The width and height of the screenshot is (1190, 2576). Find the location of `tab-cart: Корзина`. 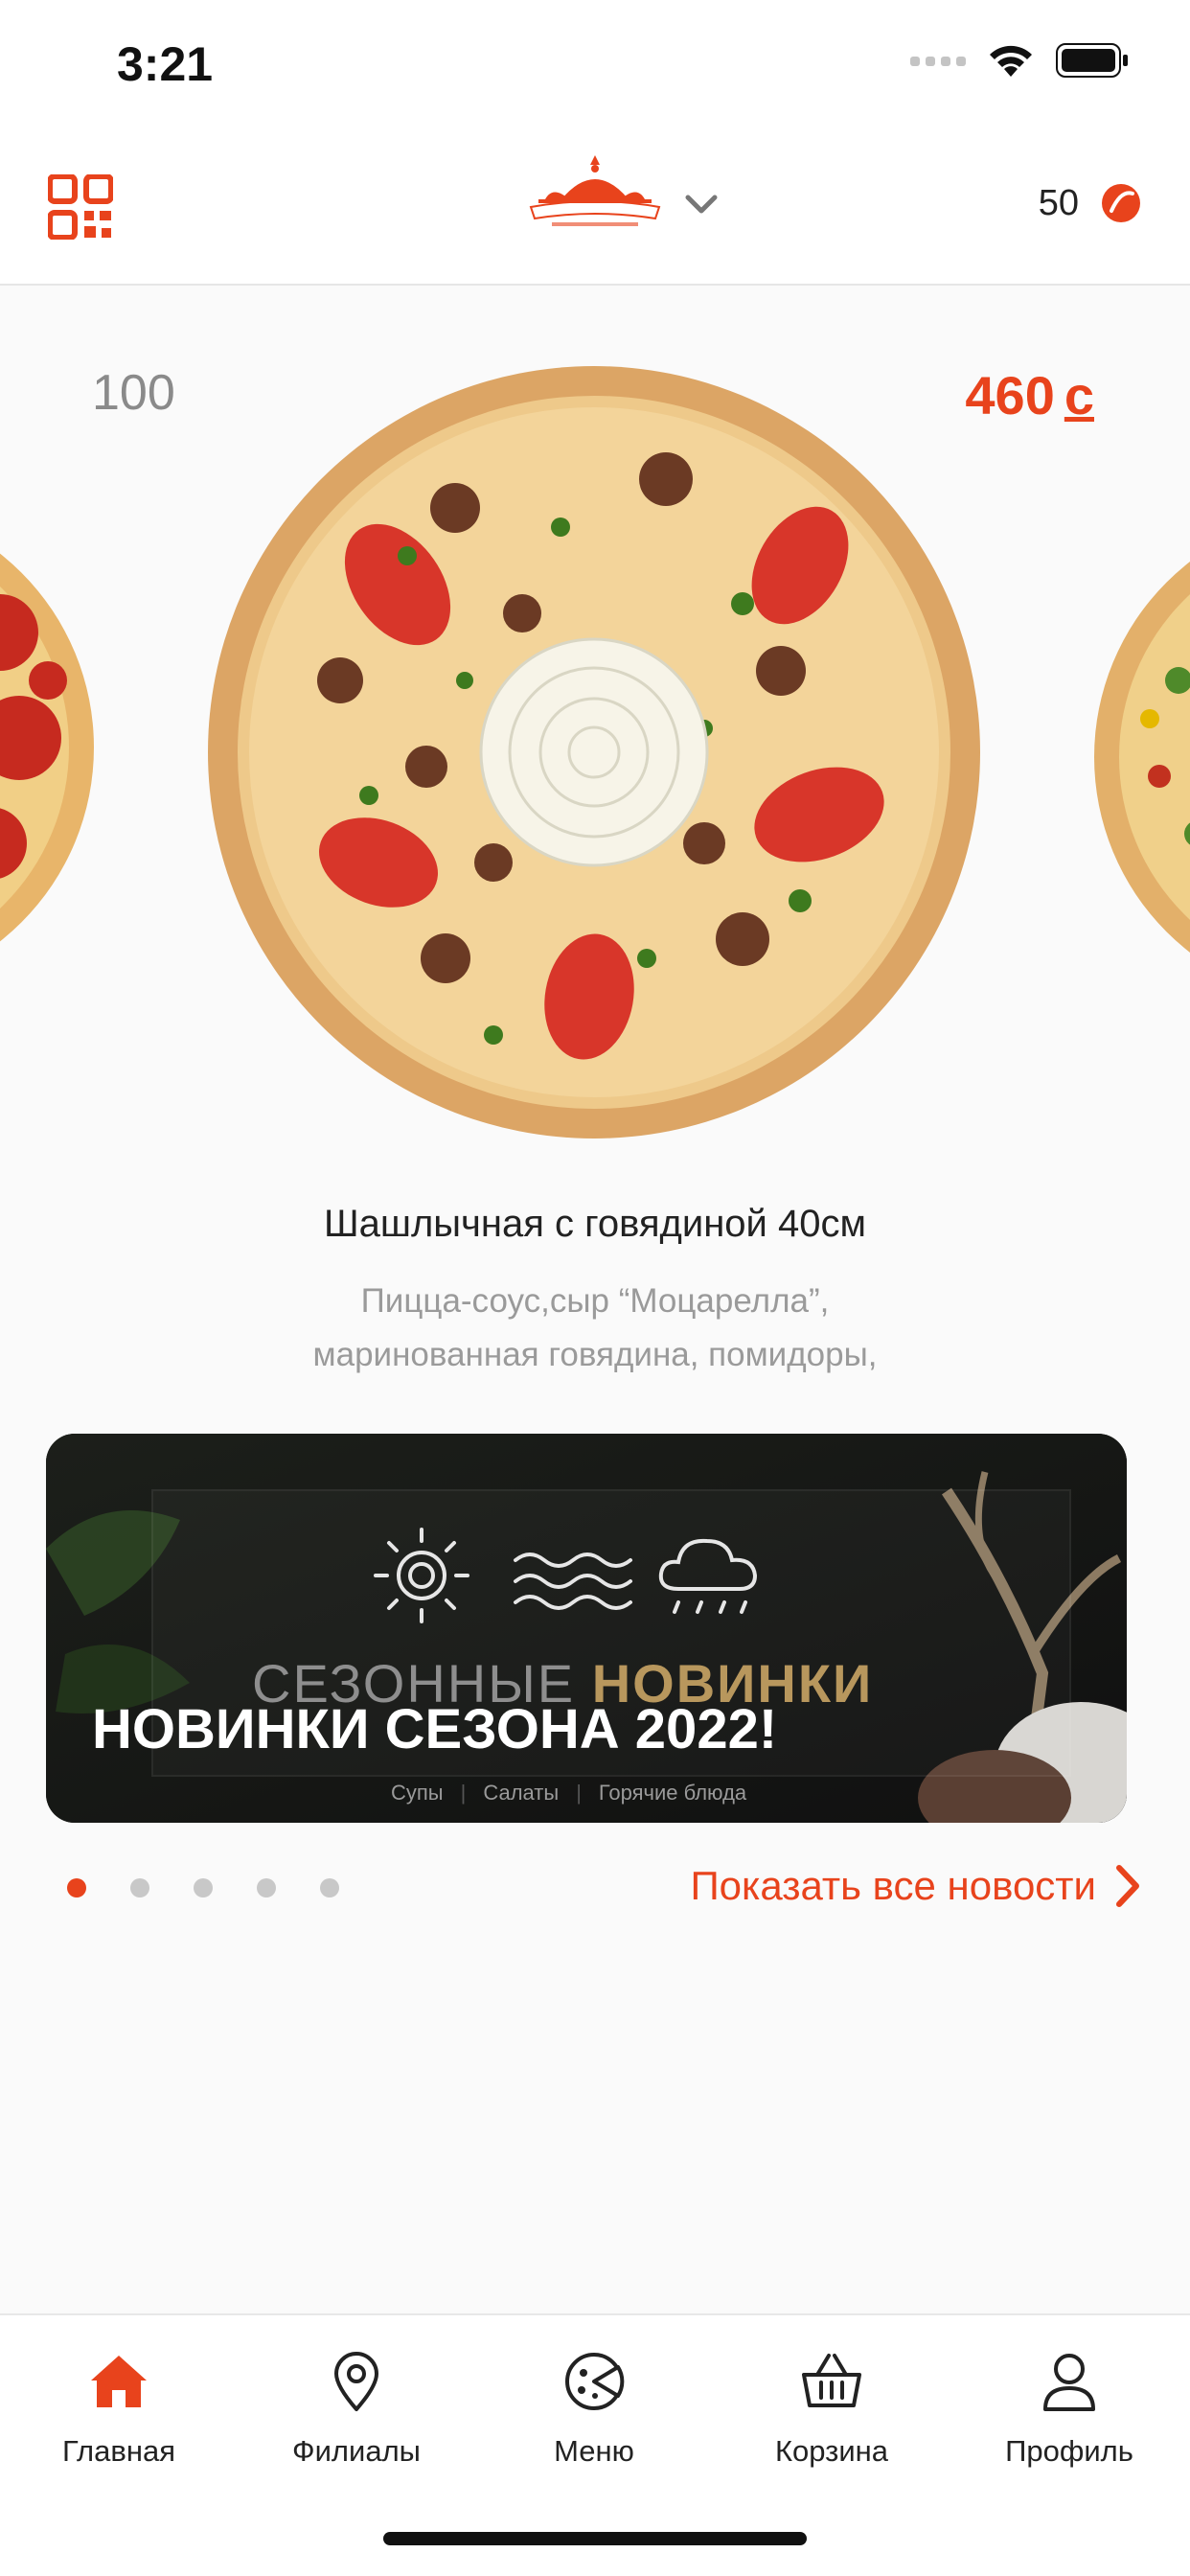

tab-cart: Корзина is located at coordinates (832, 2408).